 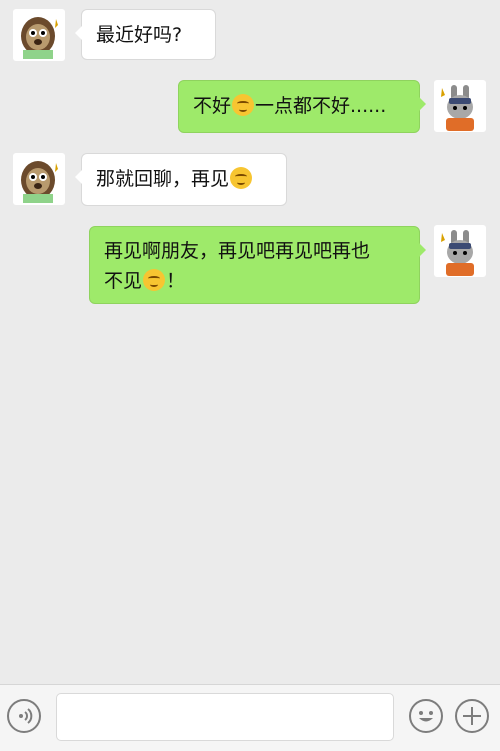 I want to click on plus-icon, so click(x=472, y=716).